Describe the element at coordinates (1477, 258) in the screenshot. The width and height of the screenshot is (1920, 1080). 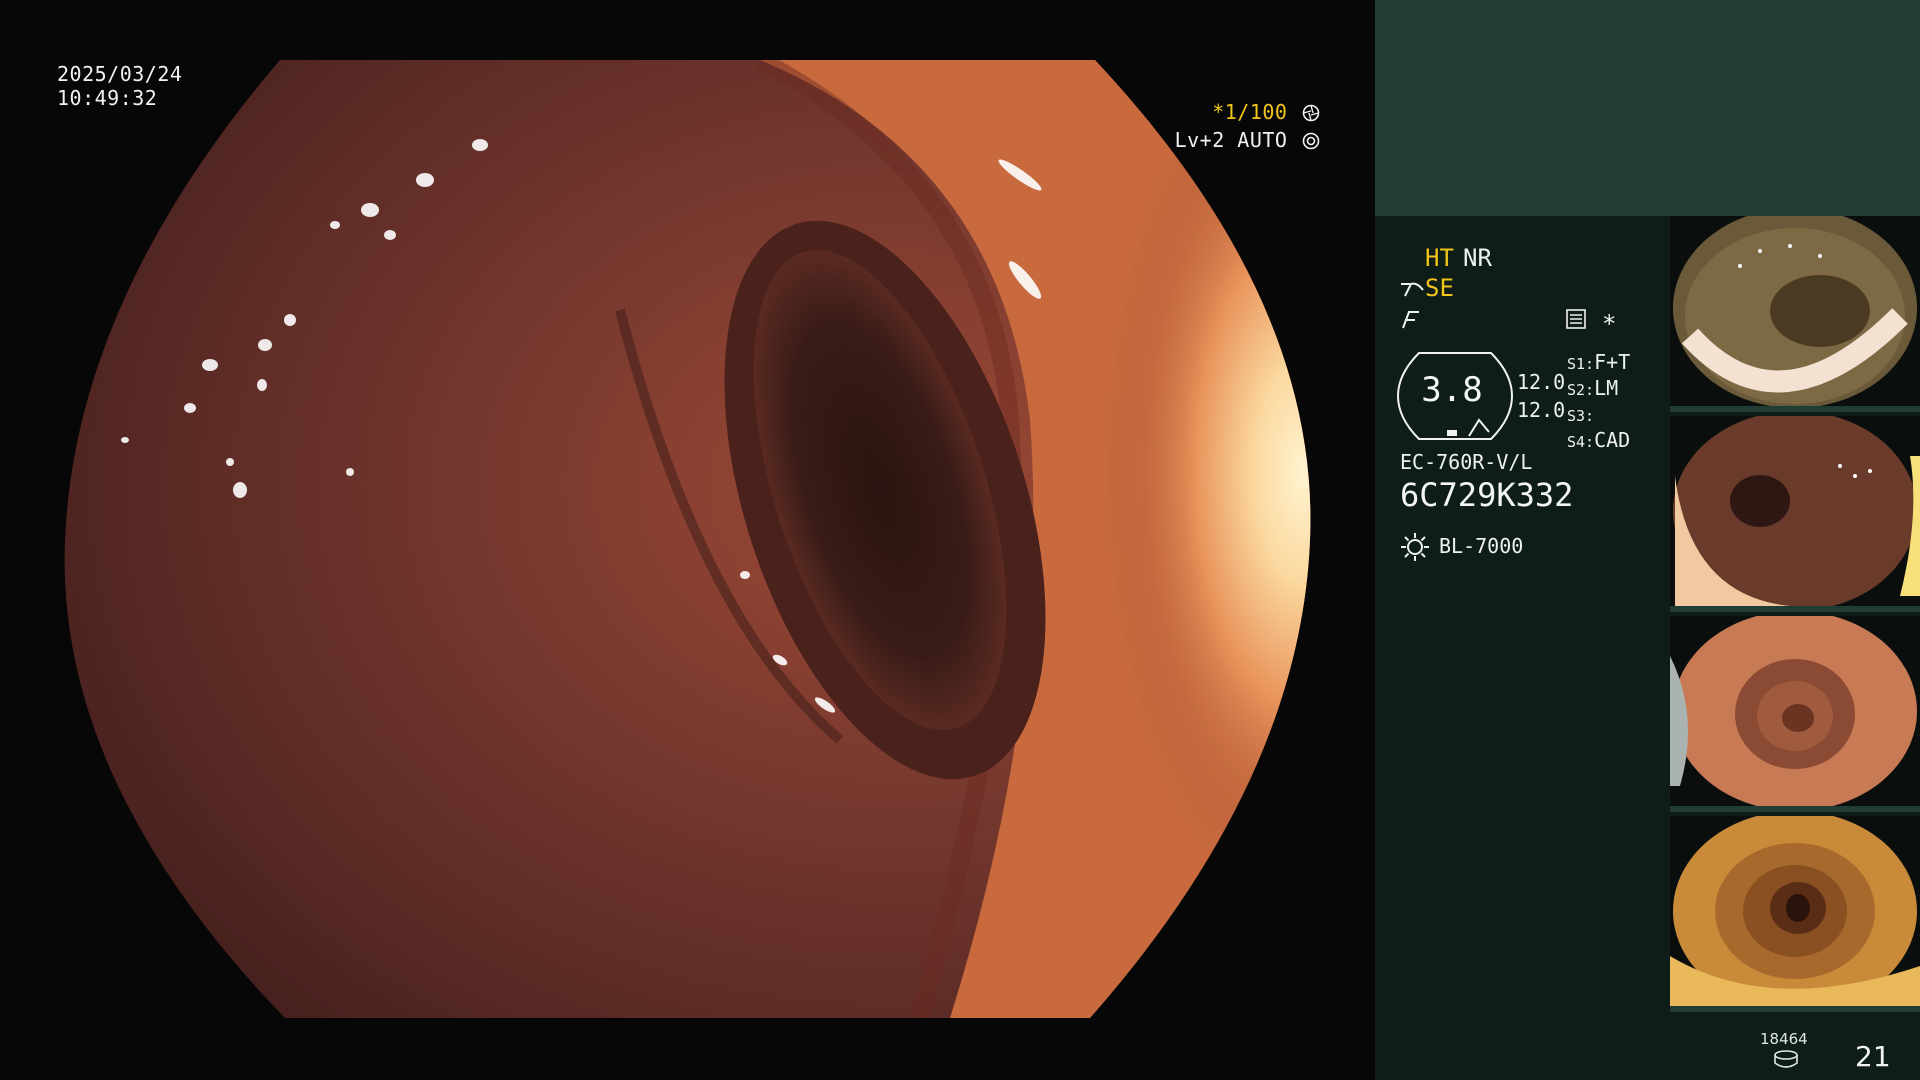
I see `nr-mode: NR` at that location.